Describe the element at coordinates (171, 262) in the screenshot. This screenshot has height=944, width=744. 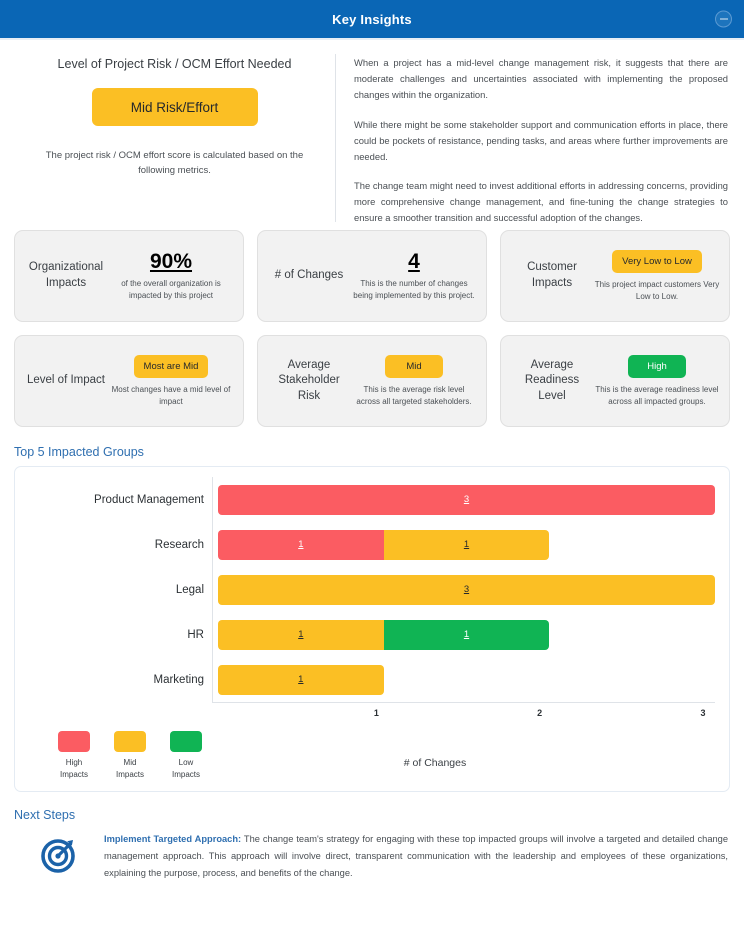
I see `metric-card-value: 90%` at that location.